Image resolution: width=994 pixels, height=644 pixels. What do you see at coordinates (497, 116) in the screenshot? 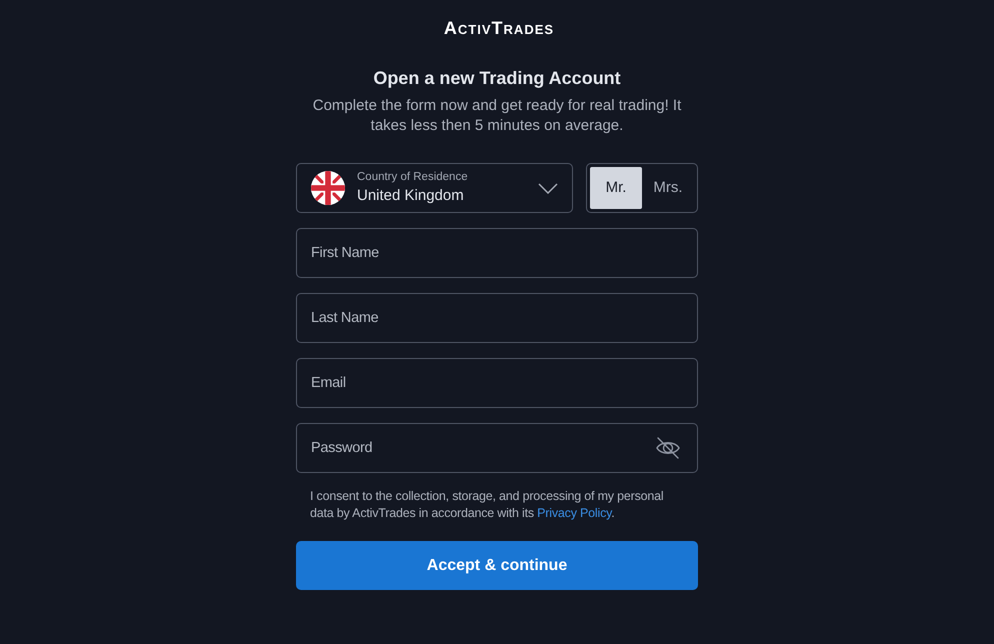
I see `page-subtitle: Complete the form now and get ready for real trading! It takes less then 5 minutes on average.` at bounding box center [497, 116].